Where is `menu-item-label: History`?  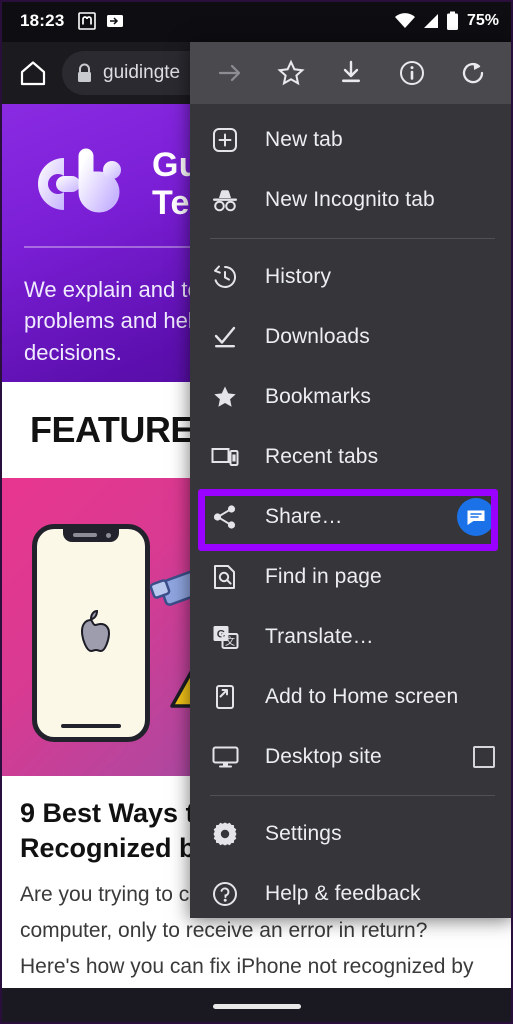 menu-item-label: History is located at coordinates (298, 276).